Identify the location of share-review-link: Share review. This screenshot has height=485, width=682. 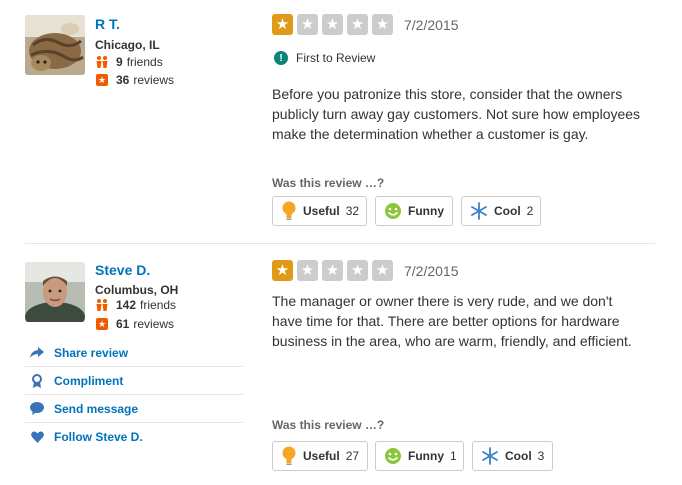
(134, 353).